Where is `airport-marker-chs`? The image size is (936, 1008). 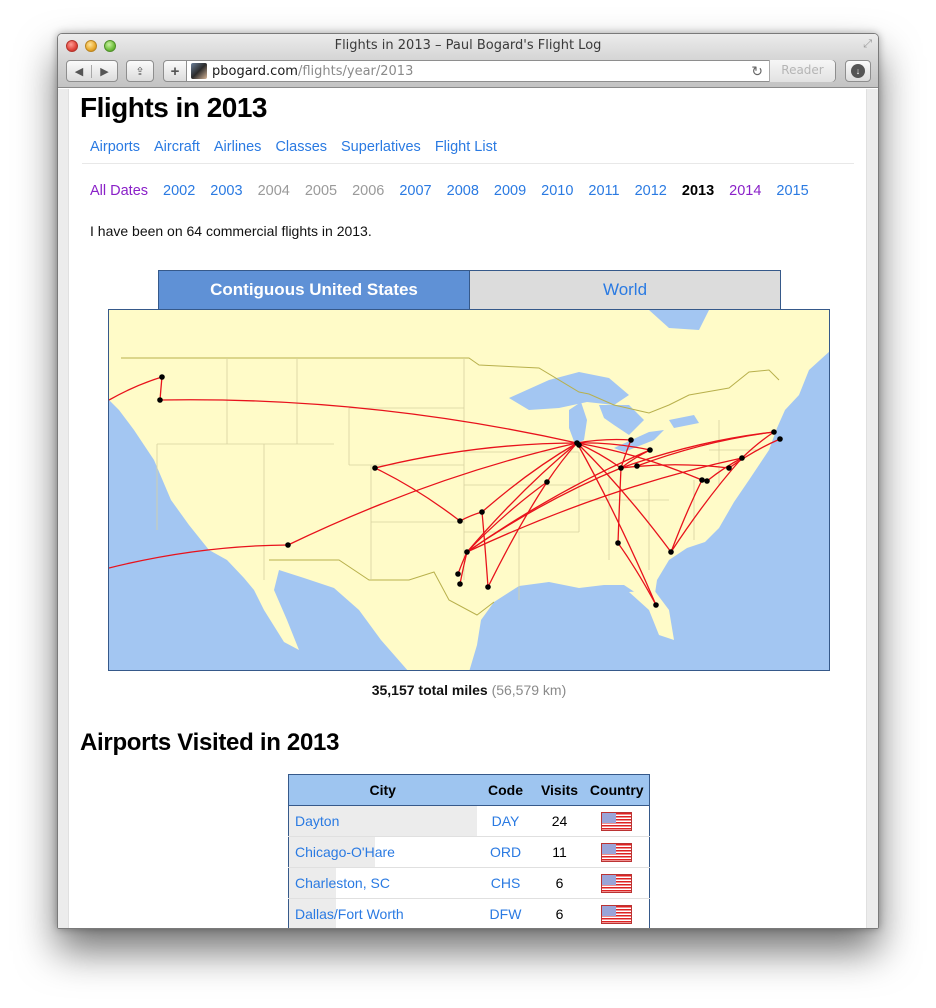
airport-marker-chs is located at coordinates (671, 552).